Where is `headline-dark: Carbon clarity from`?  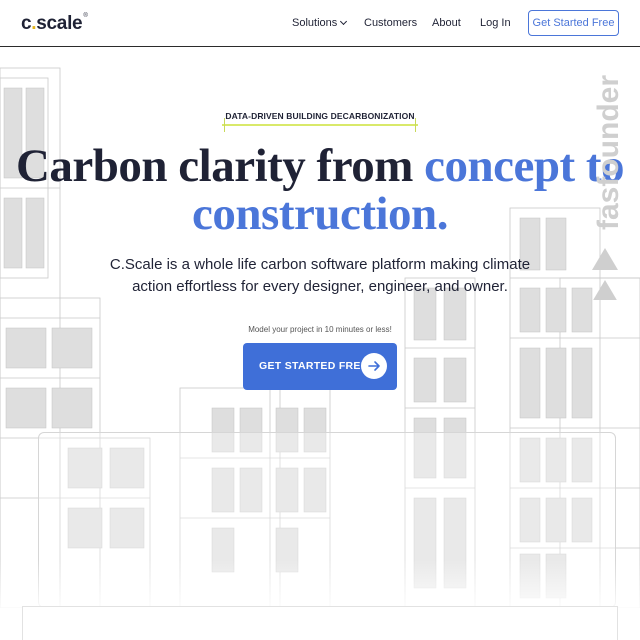
headline-dark: Carbon clarity from is located at coordinates (220, 166).